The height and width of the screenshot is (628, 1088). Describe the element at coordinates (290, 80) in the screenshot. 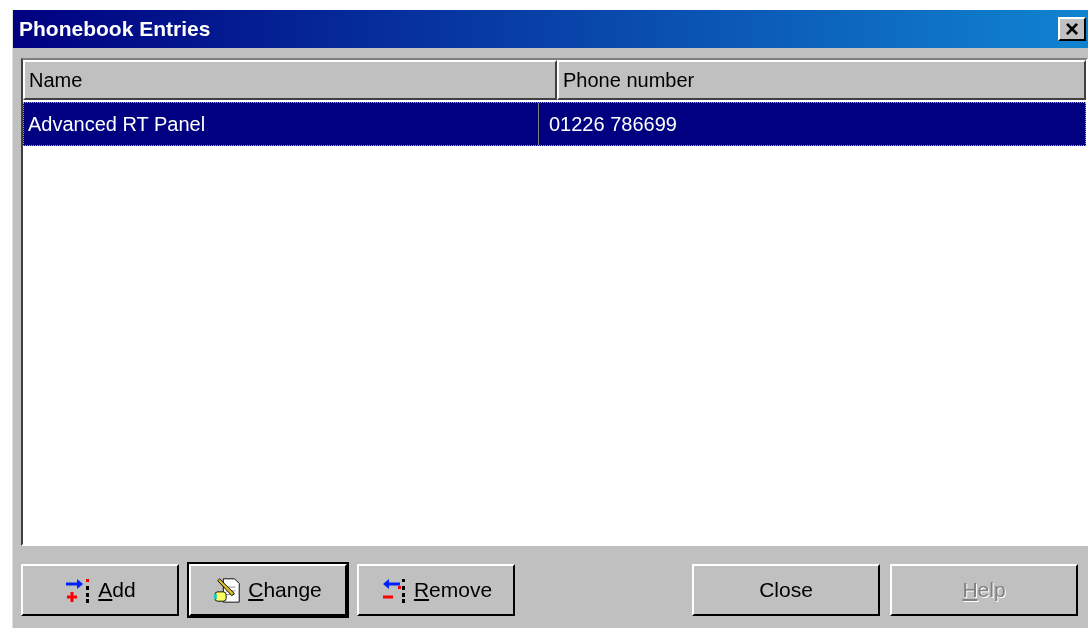

I see `column-header: Name` at that location.